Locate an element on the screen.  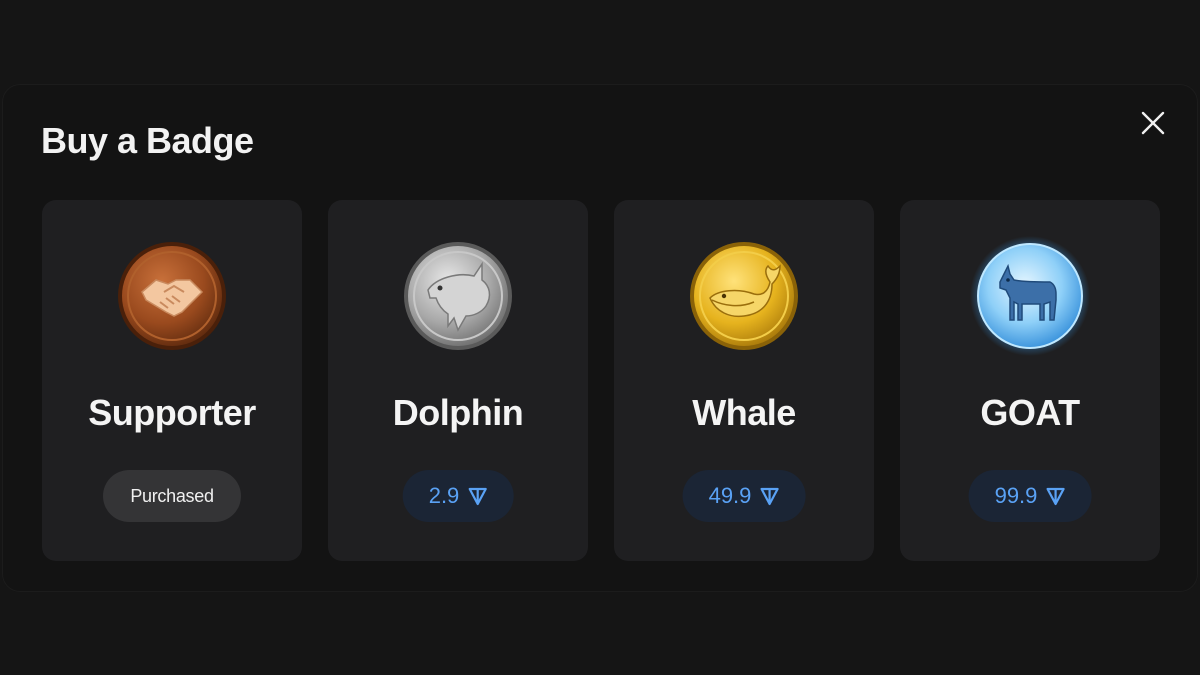
badge-name: Dolphin is located at coordinates (458, 412).